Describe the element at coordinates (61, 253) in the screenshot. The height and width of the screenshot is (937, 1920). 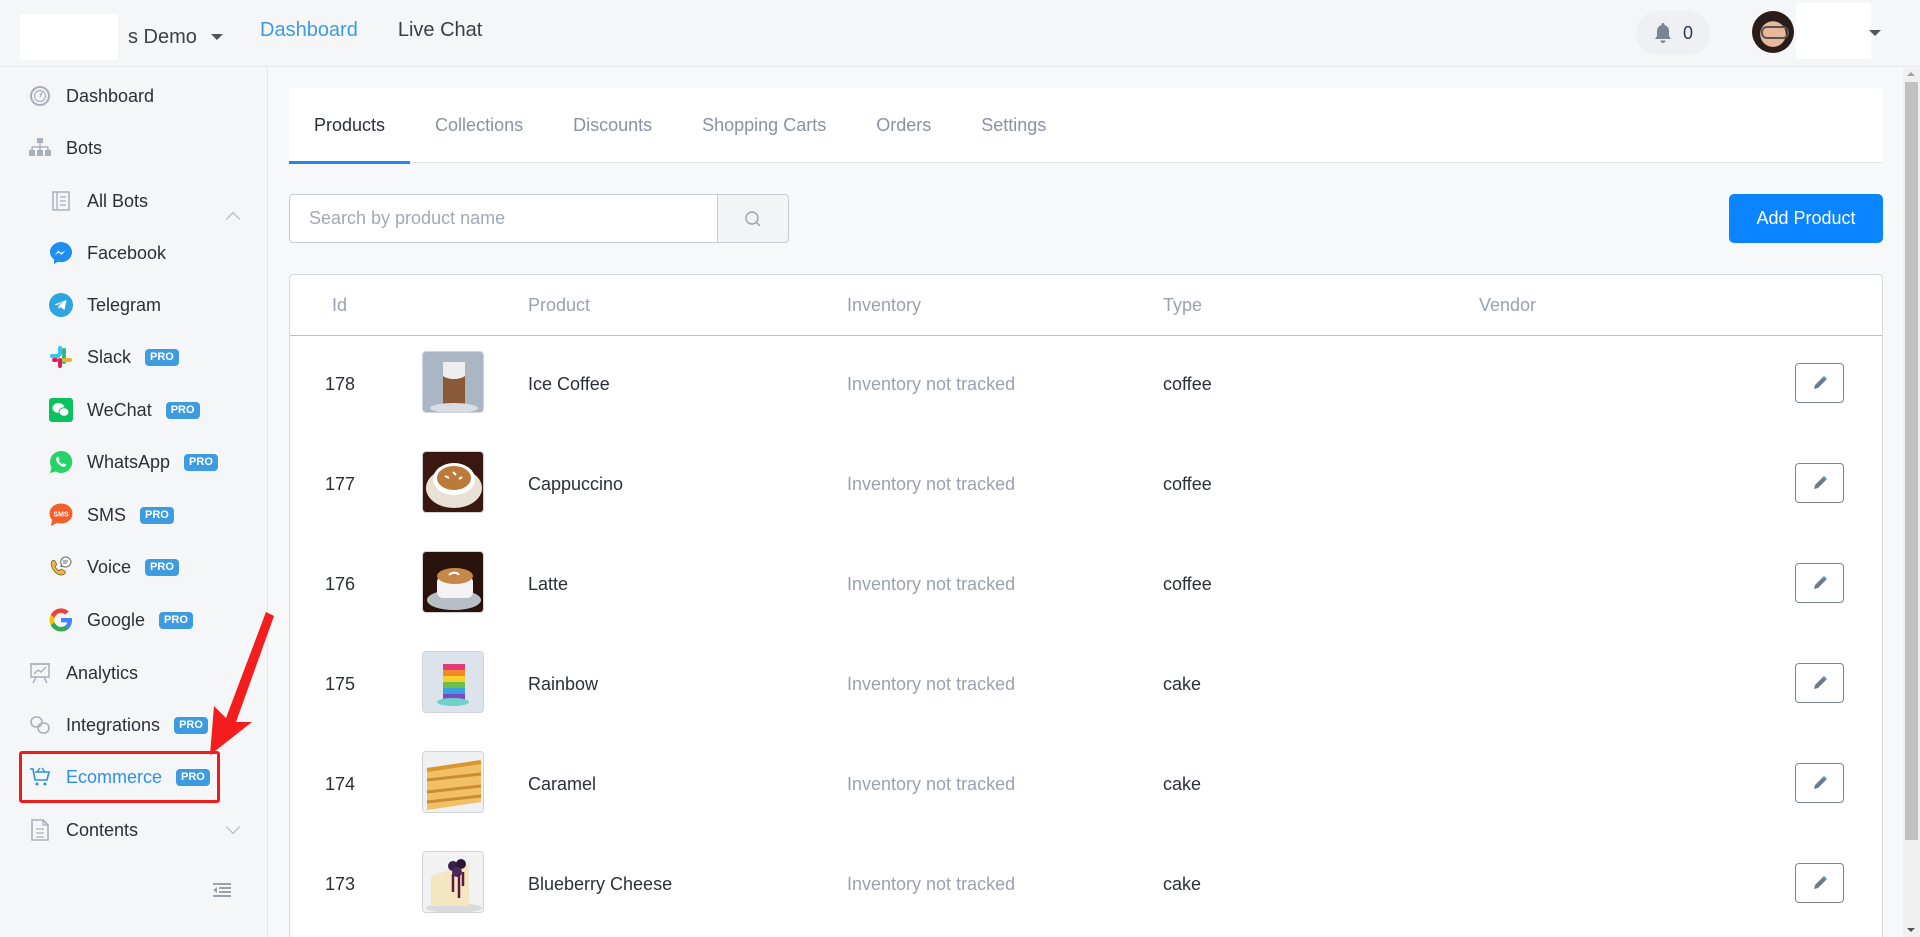
I see `messenger-icon` at that location.